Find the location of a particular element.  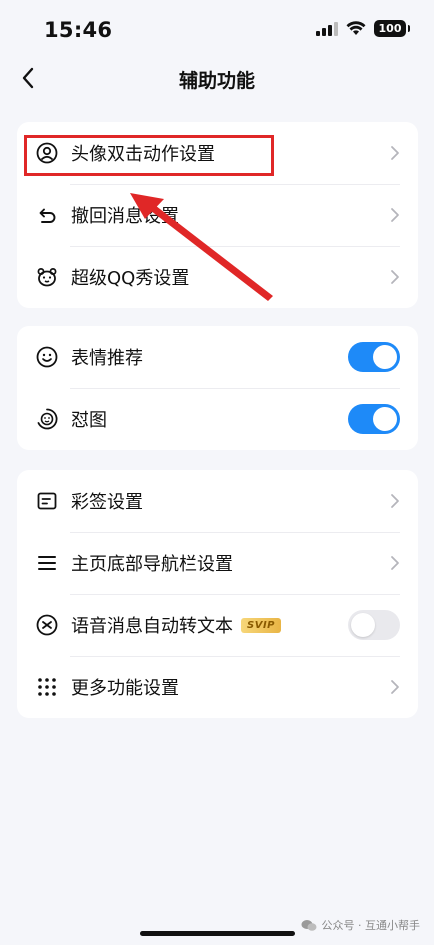

row-label: 怼图 is located at coordinates (89, 420).